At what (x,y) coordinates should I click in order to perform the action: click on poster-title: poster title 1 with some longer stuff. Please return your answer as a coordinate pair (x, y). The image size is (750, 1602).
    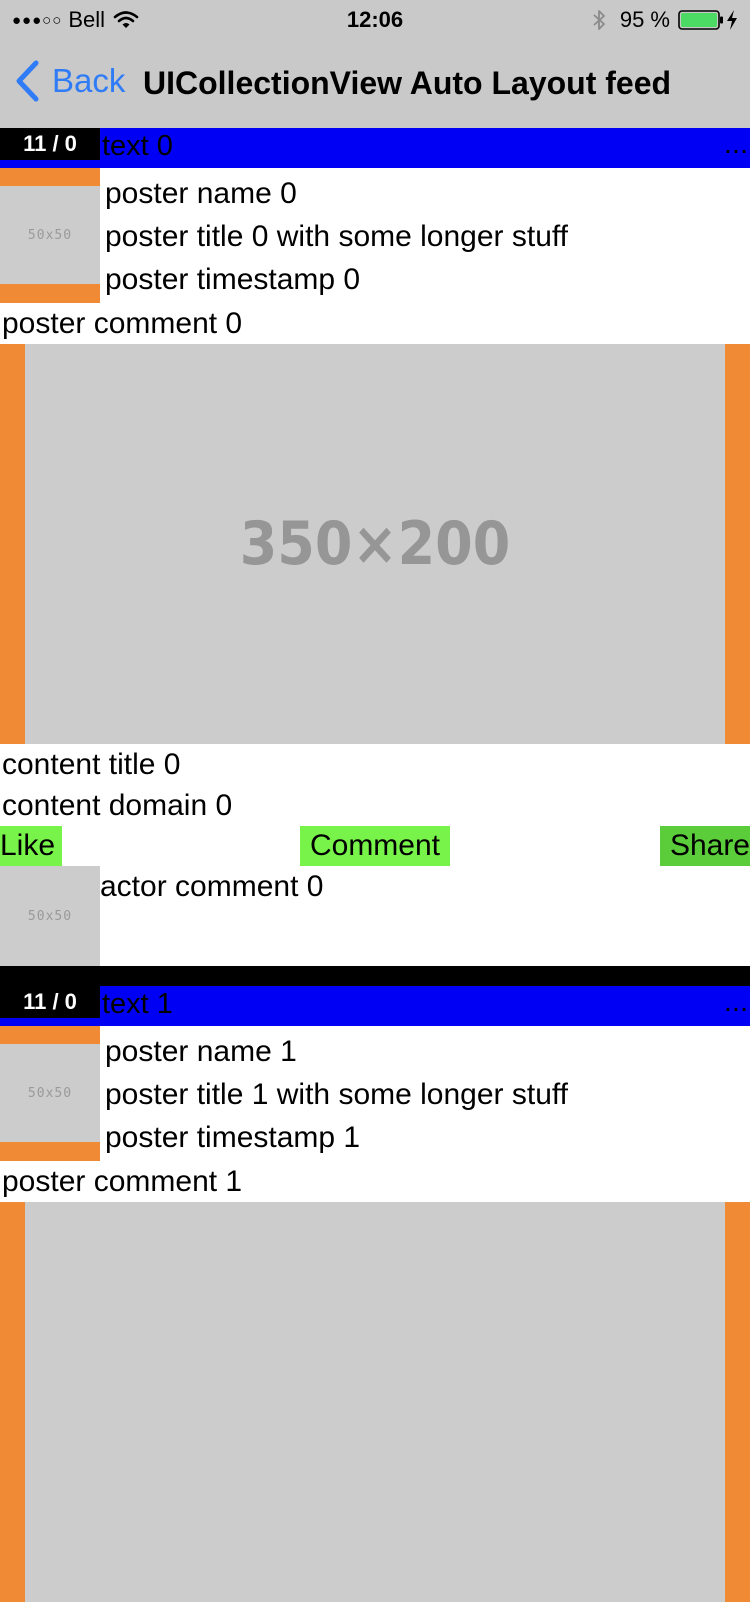
    Looking at the image, I should click on (337, 1094).